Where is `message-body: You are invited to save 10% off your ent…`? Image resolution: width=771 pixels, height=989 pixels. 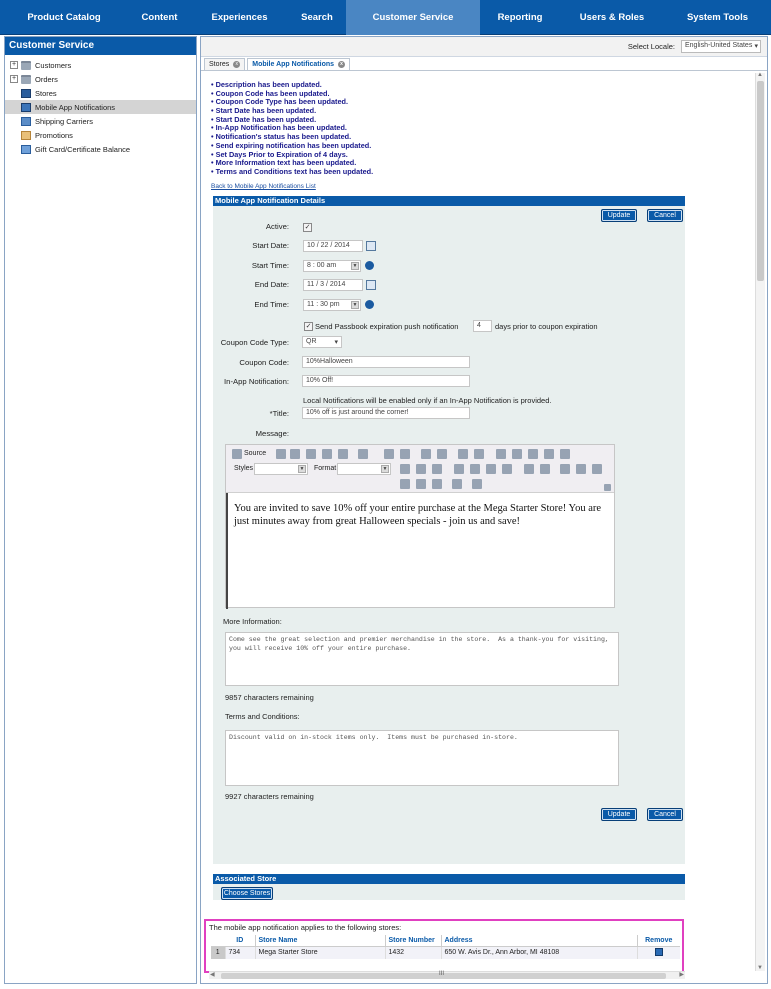
message-body: You are invited to save 10% off your ent… is located at coordinates (420, 551).